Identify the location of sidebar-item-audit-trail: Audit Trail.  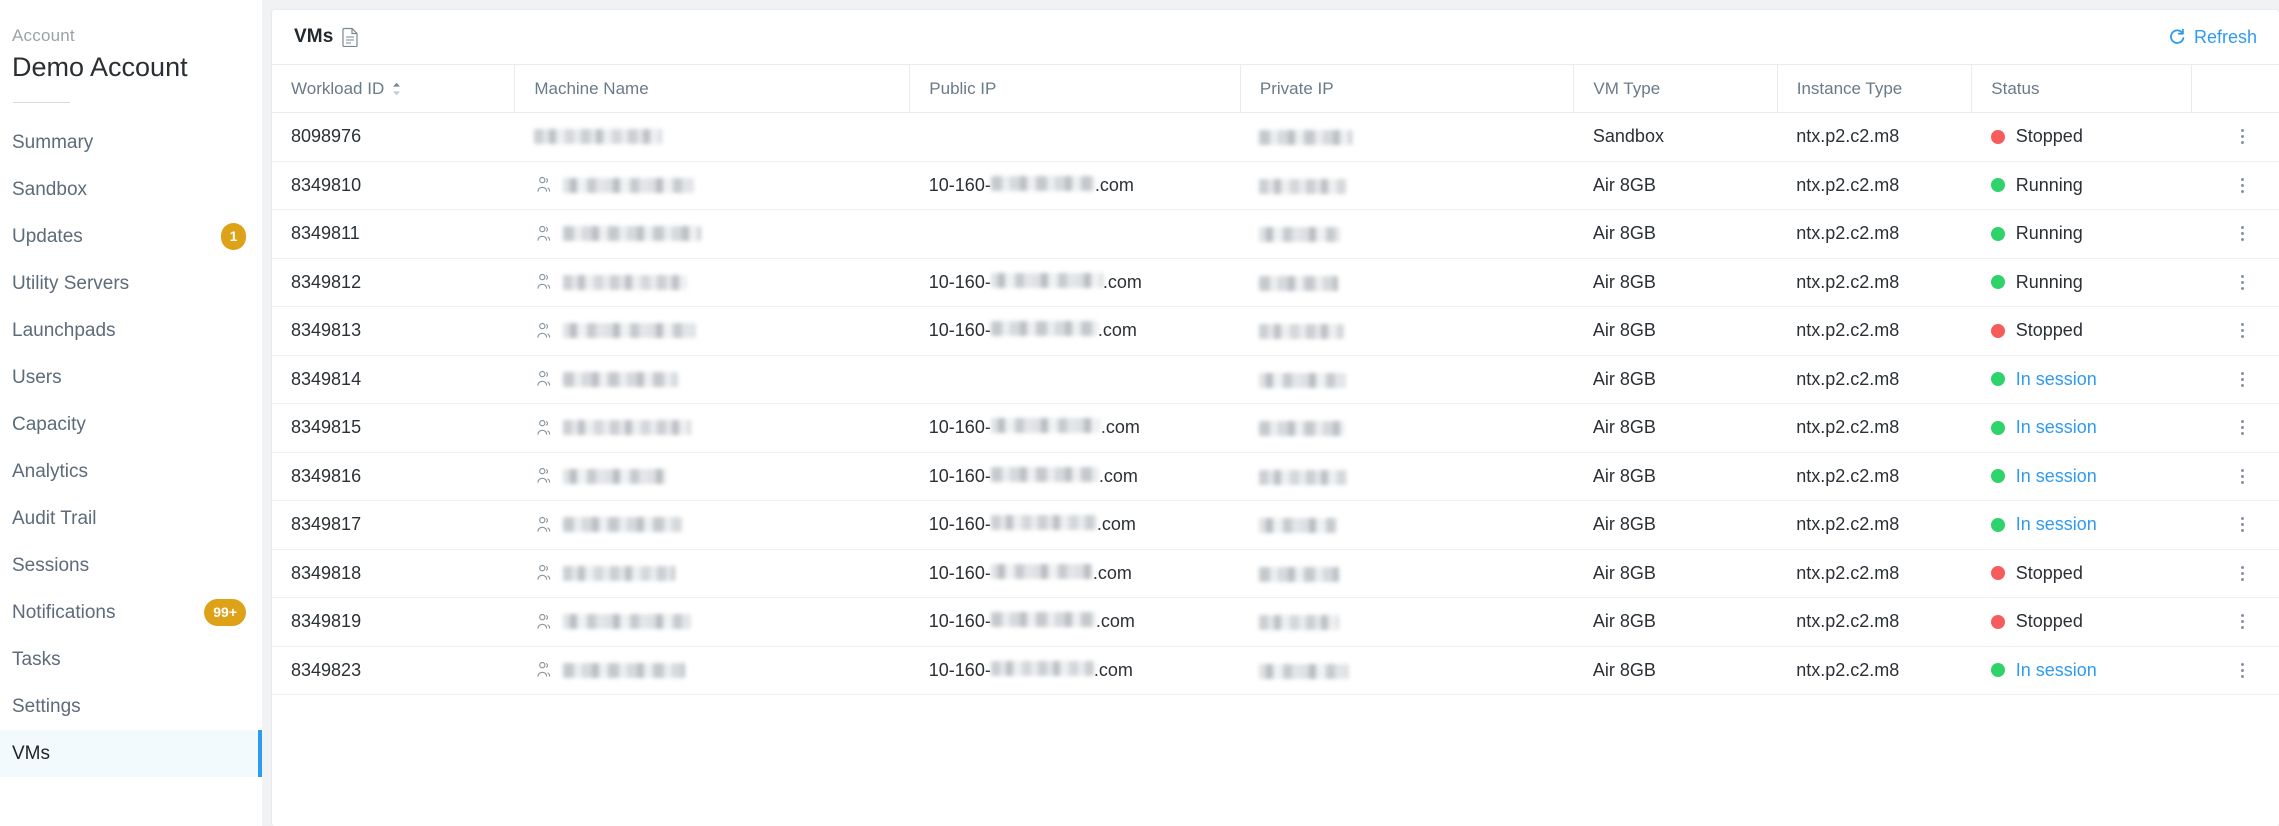
(131, 518).